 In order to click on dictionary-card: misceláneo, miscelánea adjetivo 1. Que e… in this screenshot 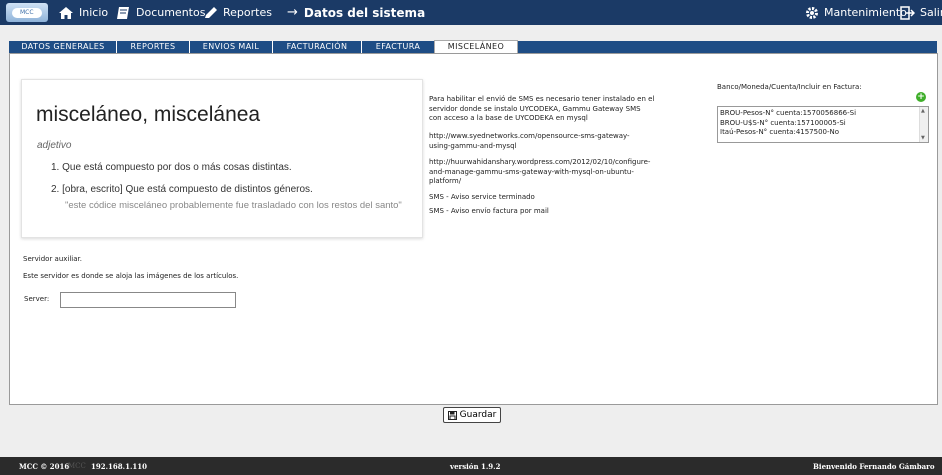, I will do `click(222, 158)`.